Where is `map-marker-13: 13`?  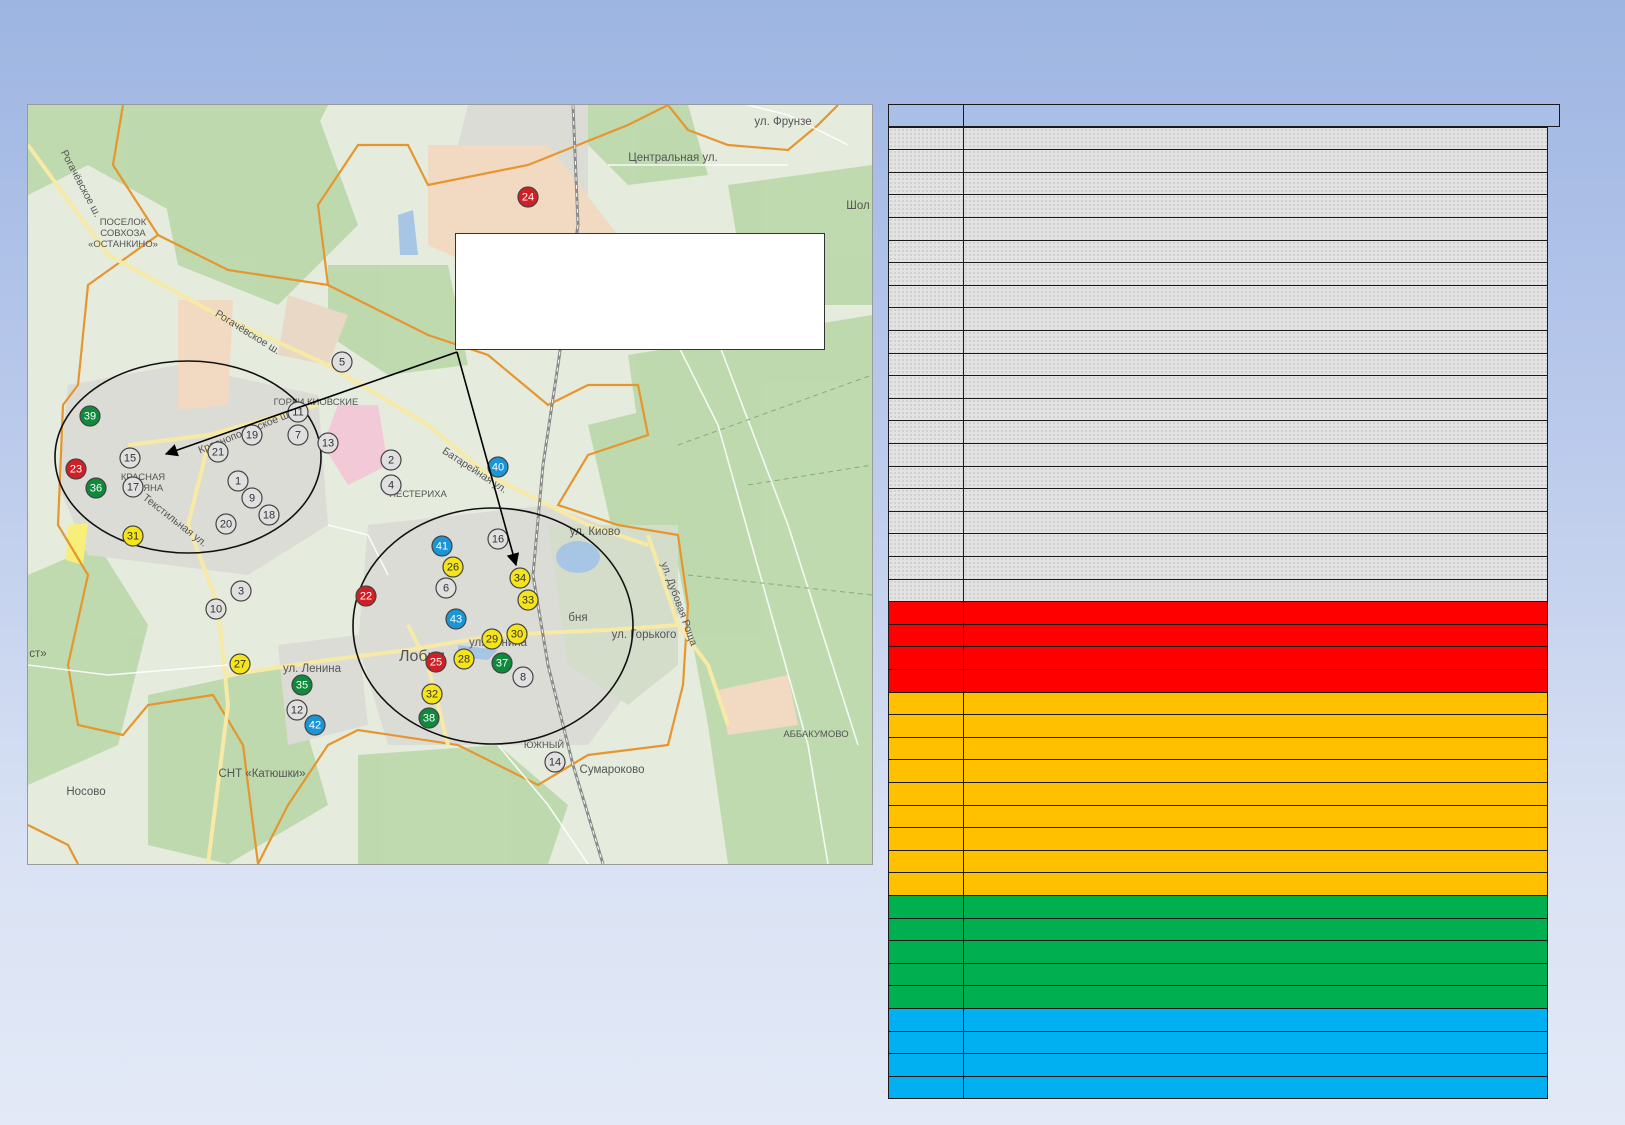
map-marker-13: 13 is located at coordinates (328, 443).